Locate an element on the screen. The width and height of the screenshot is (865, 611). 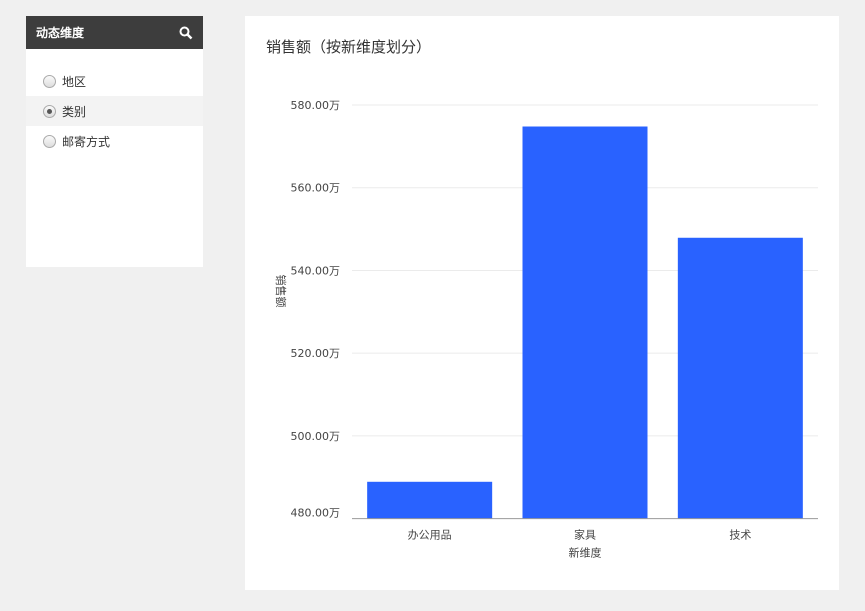
dimension-option-region: 地区 is located at coordinates (114, 81).